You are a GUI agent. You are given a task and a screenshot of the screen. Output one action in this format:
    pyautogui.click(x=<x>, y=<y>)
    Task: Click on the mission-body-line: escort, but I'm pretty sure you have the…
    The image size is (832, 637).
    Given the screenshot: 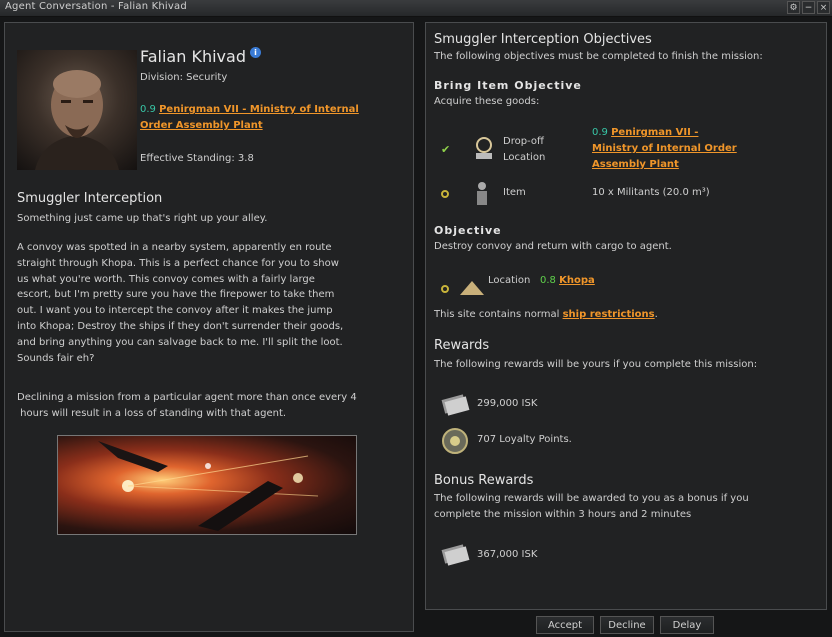 What is the action you would take?
    pyautogui.click(x=176, y=295)
    